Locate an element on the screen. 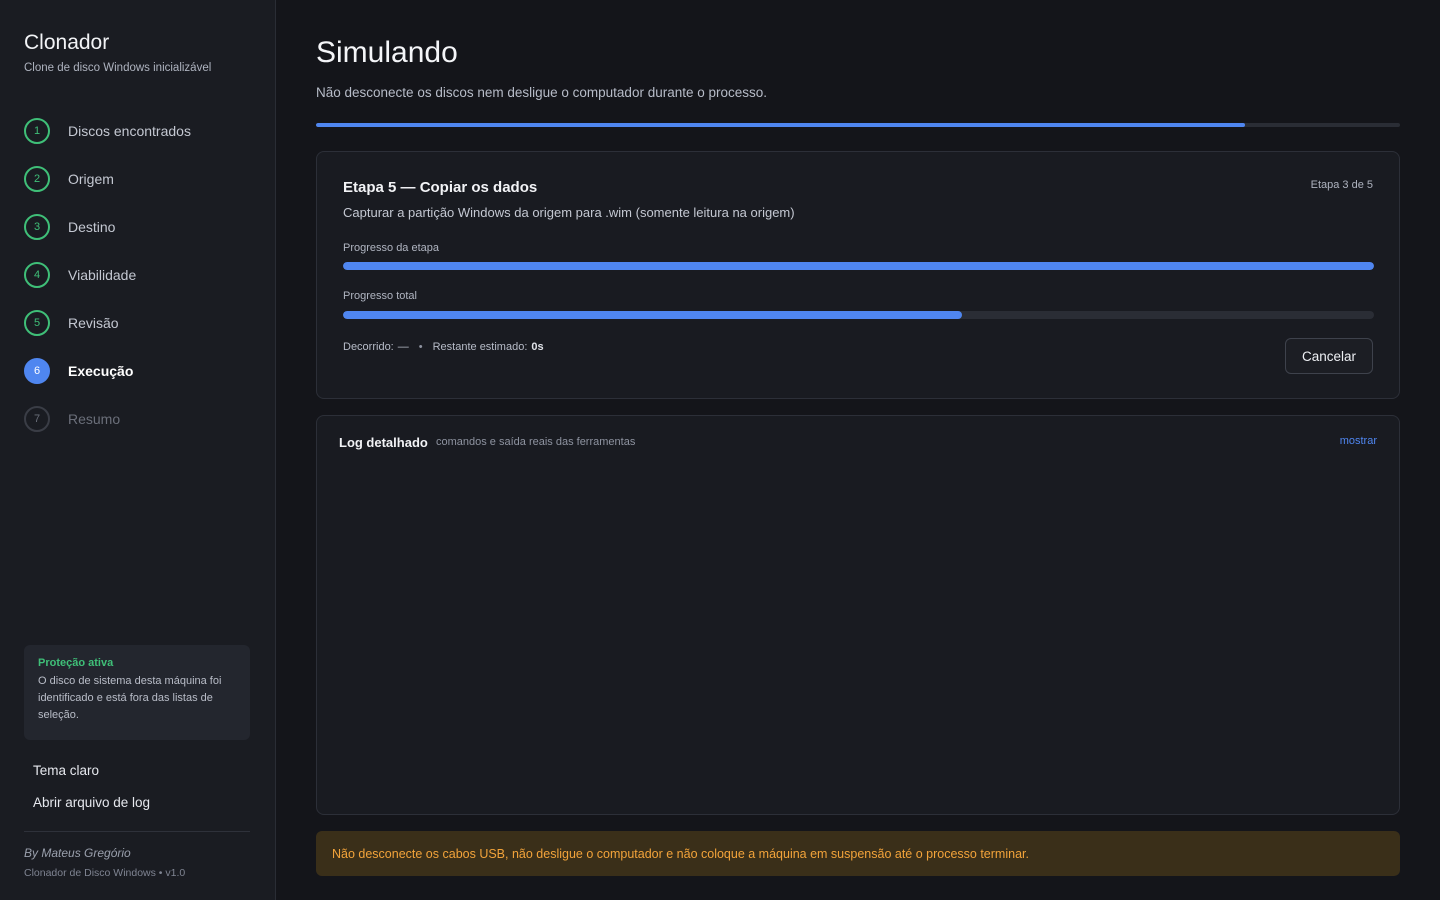 The height and width of the screenshot is (900, 1440). total-progress-label: Progresso total is located at coordinates (380, 296).